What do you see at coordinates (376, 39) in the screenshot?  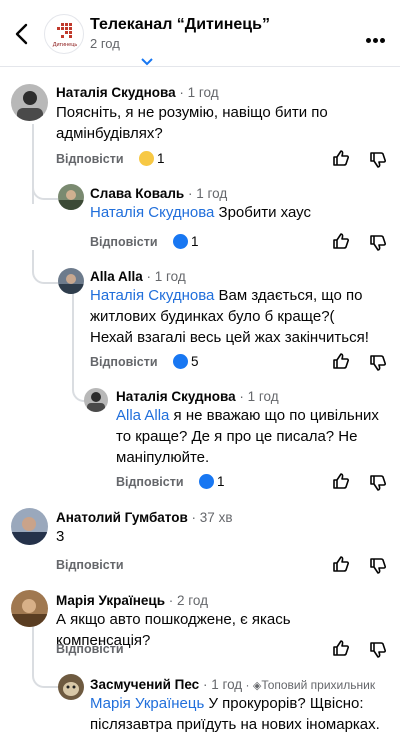 I see `more-options-icon` at bounding box center [376, 39].